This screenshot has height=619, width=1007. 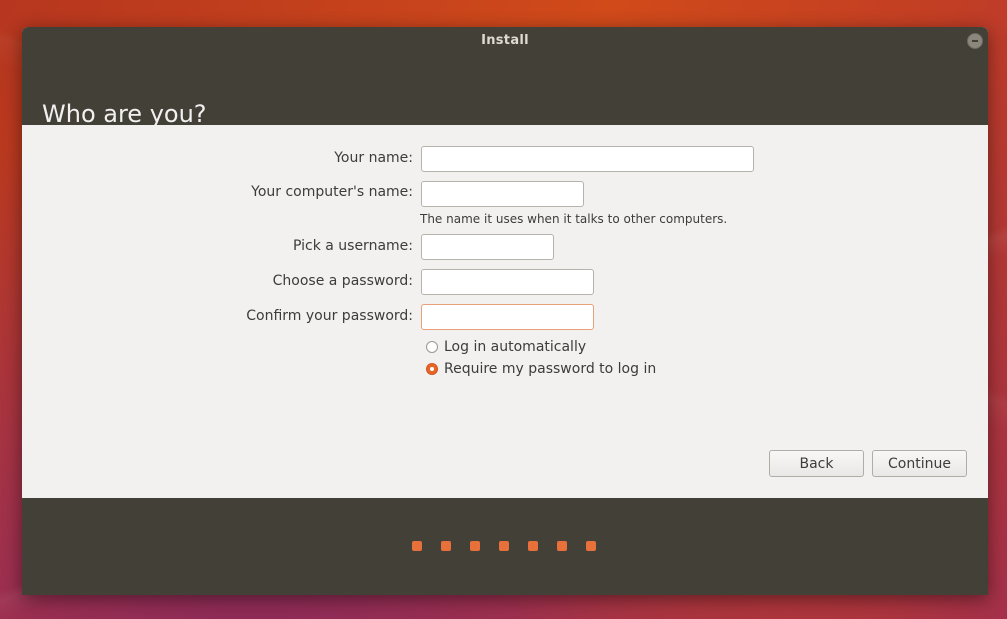 What do you see at coordinates (507, 317) in the screenshot?
I see `confirm-password-input` at bounding box center [507, 317].